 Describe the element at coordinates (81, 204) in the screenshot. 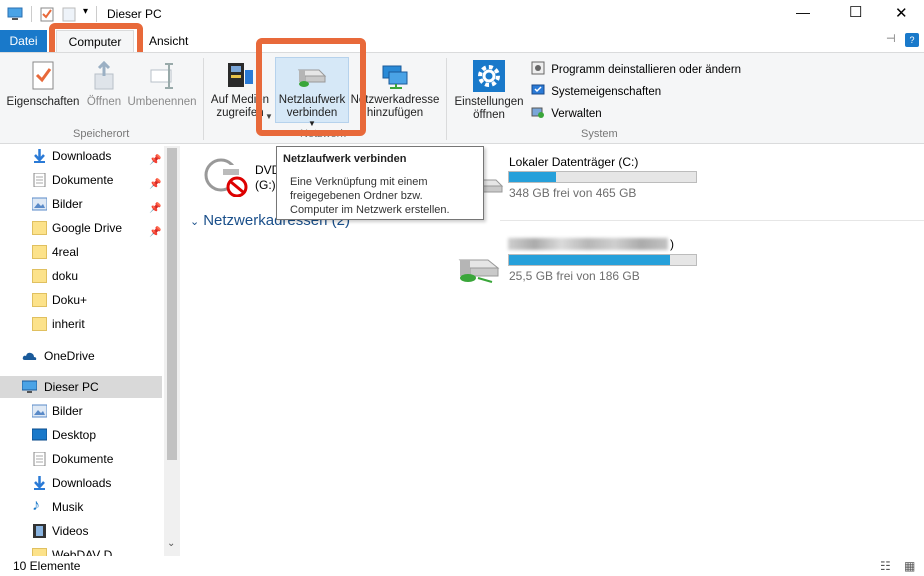

I see `nav-item-bilder: Bilder 📌` at that location.